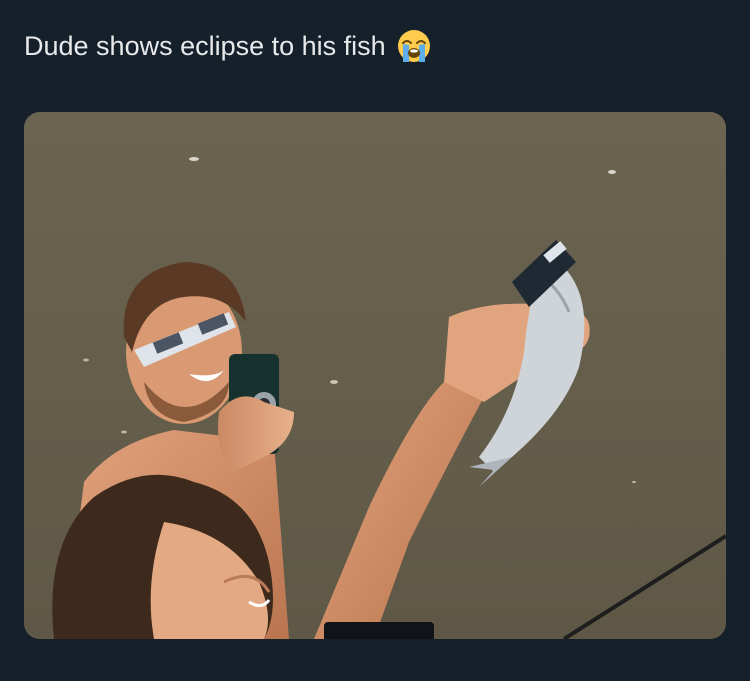 The image size is (750, 681). I want to click on tweet-text: Dude shows eclipse to his fish, so click(205, 46).